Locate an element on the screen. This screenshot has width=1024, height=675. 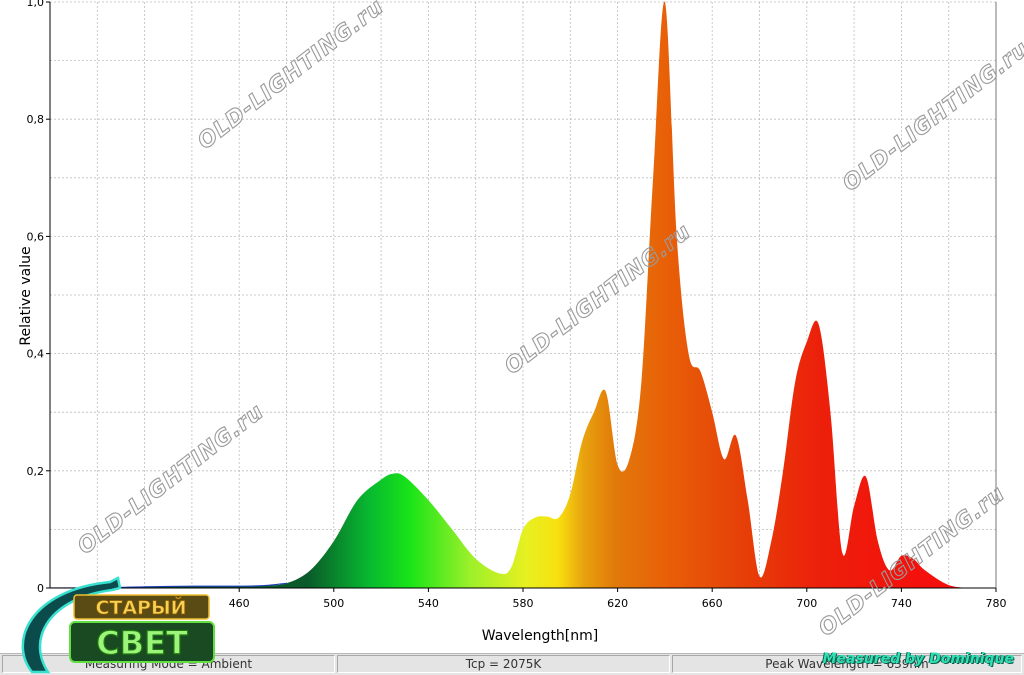
x-tick-label: 460 is located at coordinates (239, 603).